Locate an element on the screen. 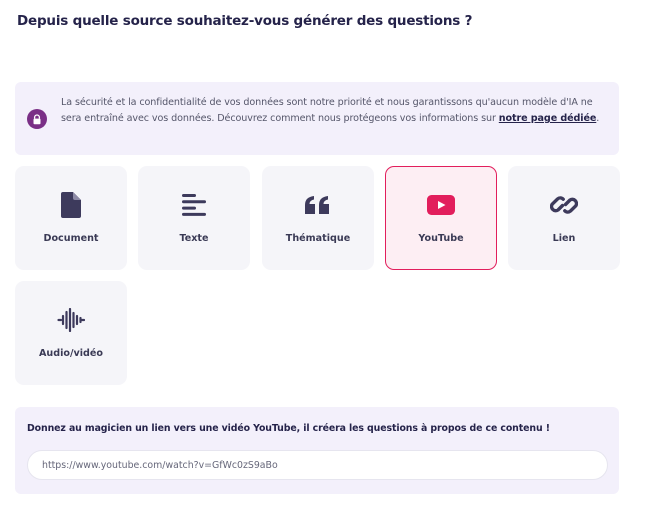 This screenshot has height=513, width=649. source-label: YouTube is located at coordinates (441, 238).